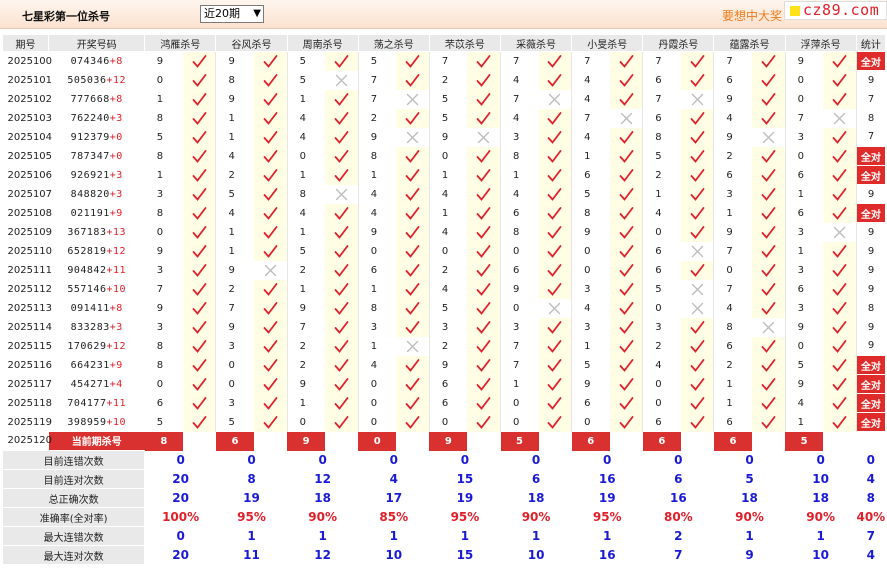 The height and width of the screenshot is (568, 887). What do you see at coordinates (251, 555) in the screenshot?
I see `summary-value: 11` at bounding box center [251, 555].